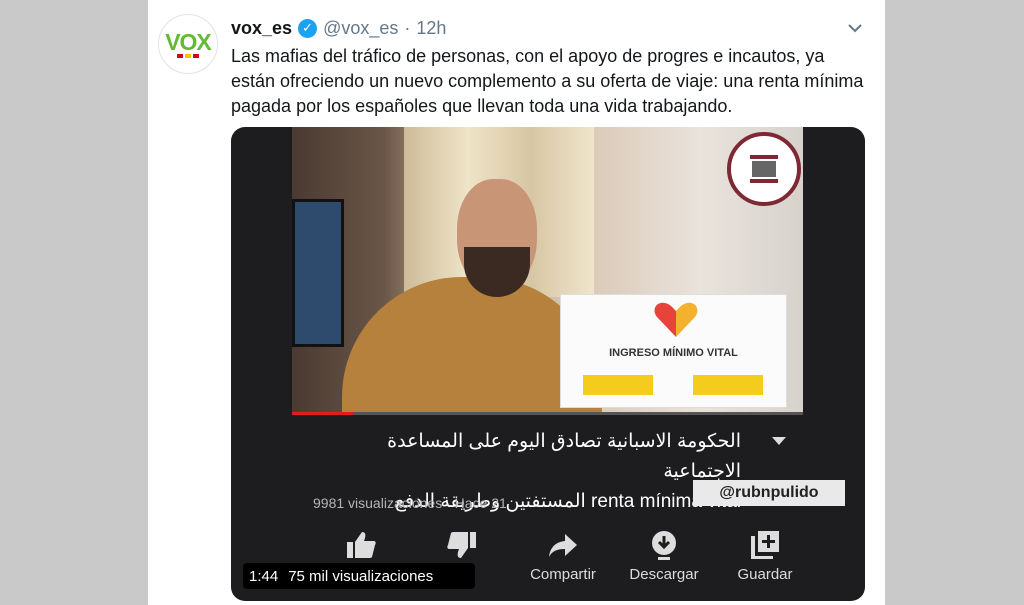  What do you see at coordinates (563, 574) in the screenshot?
I see `share-label: Compartir` at bounding box center [563, 574].